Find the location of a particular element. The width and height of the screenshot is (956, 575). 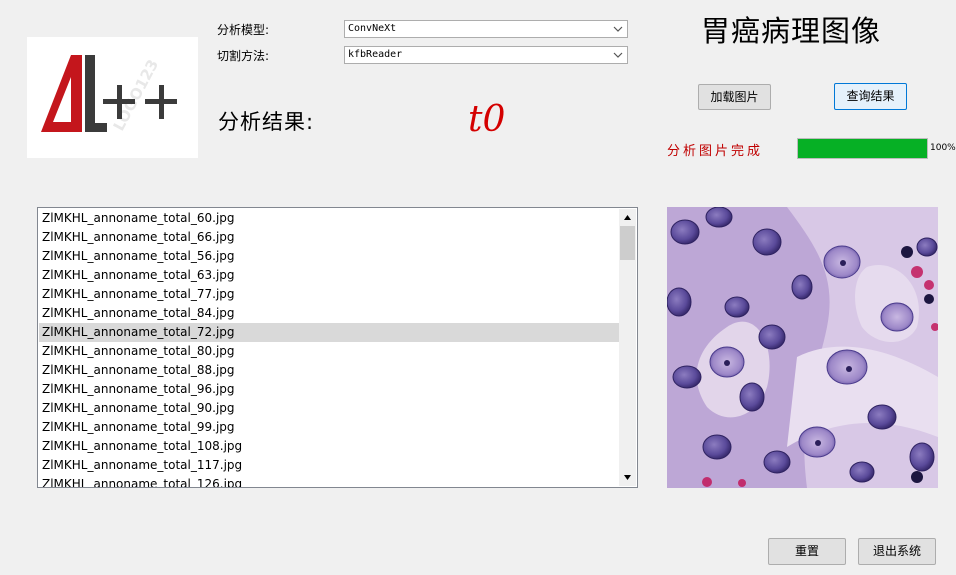

scroll-down-icon is located at coordinates (627, 477).